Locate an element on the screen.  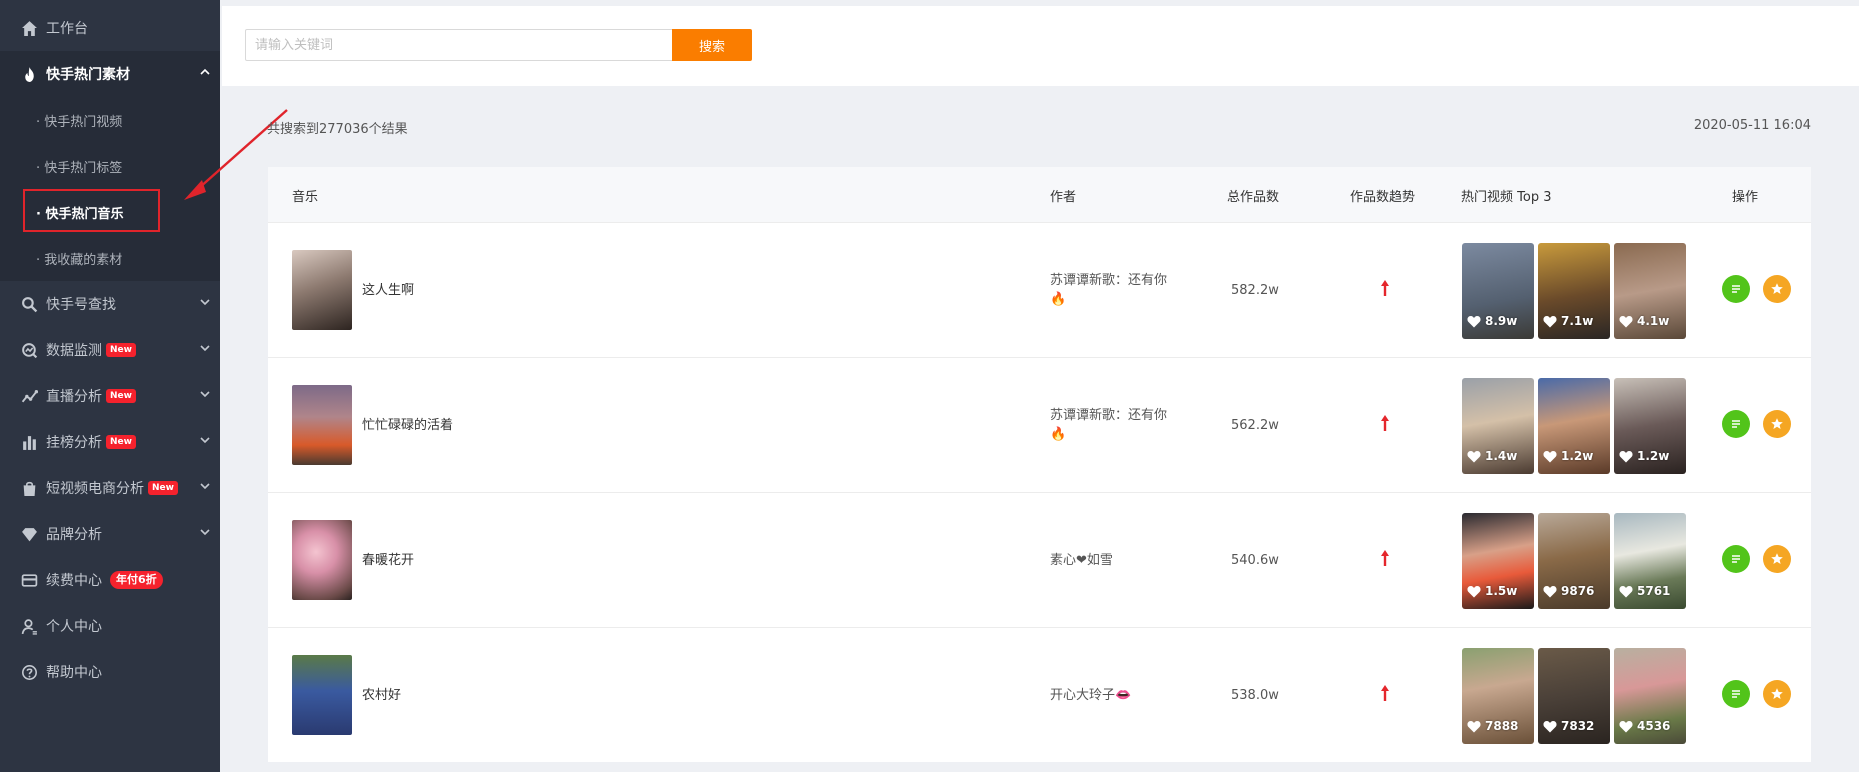
header-total: 总作品数 is located at coordinates (1253, 197).